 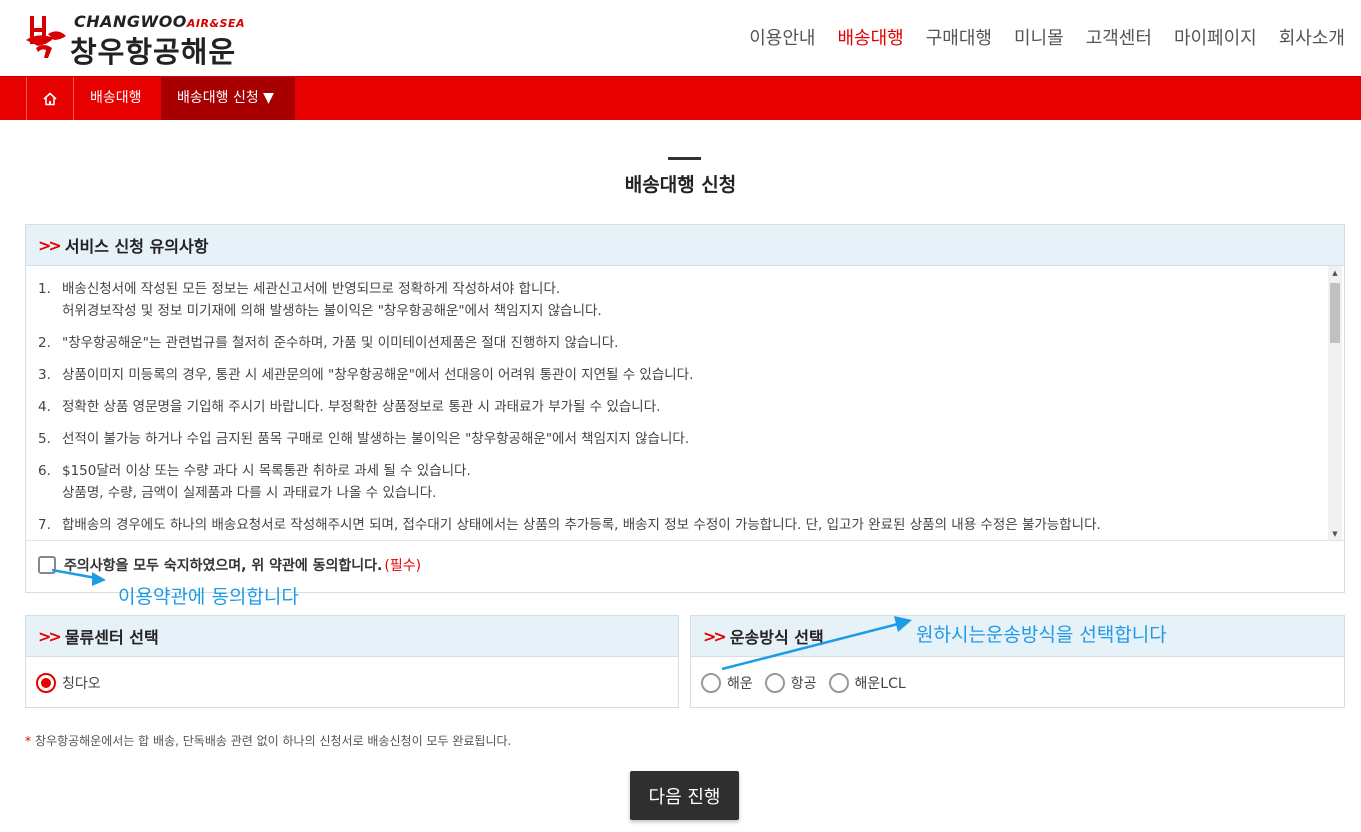 What do you see at coordinates (228, 98) in the screenshot?
I see `breadcrumb-level2-dropdown: 배송대행 신청 ▼` at bounding box center [228, 98].